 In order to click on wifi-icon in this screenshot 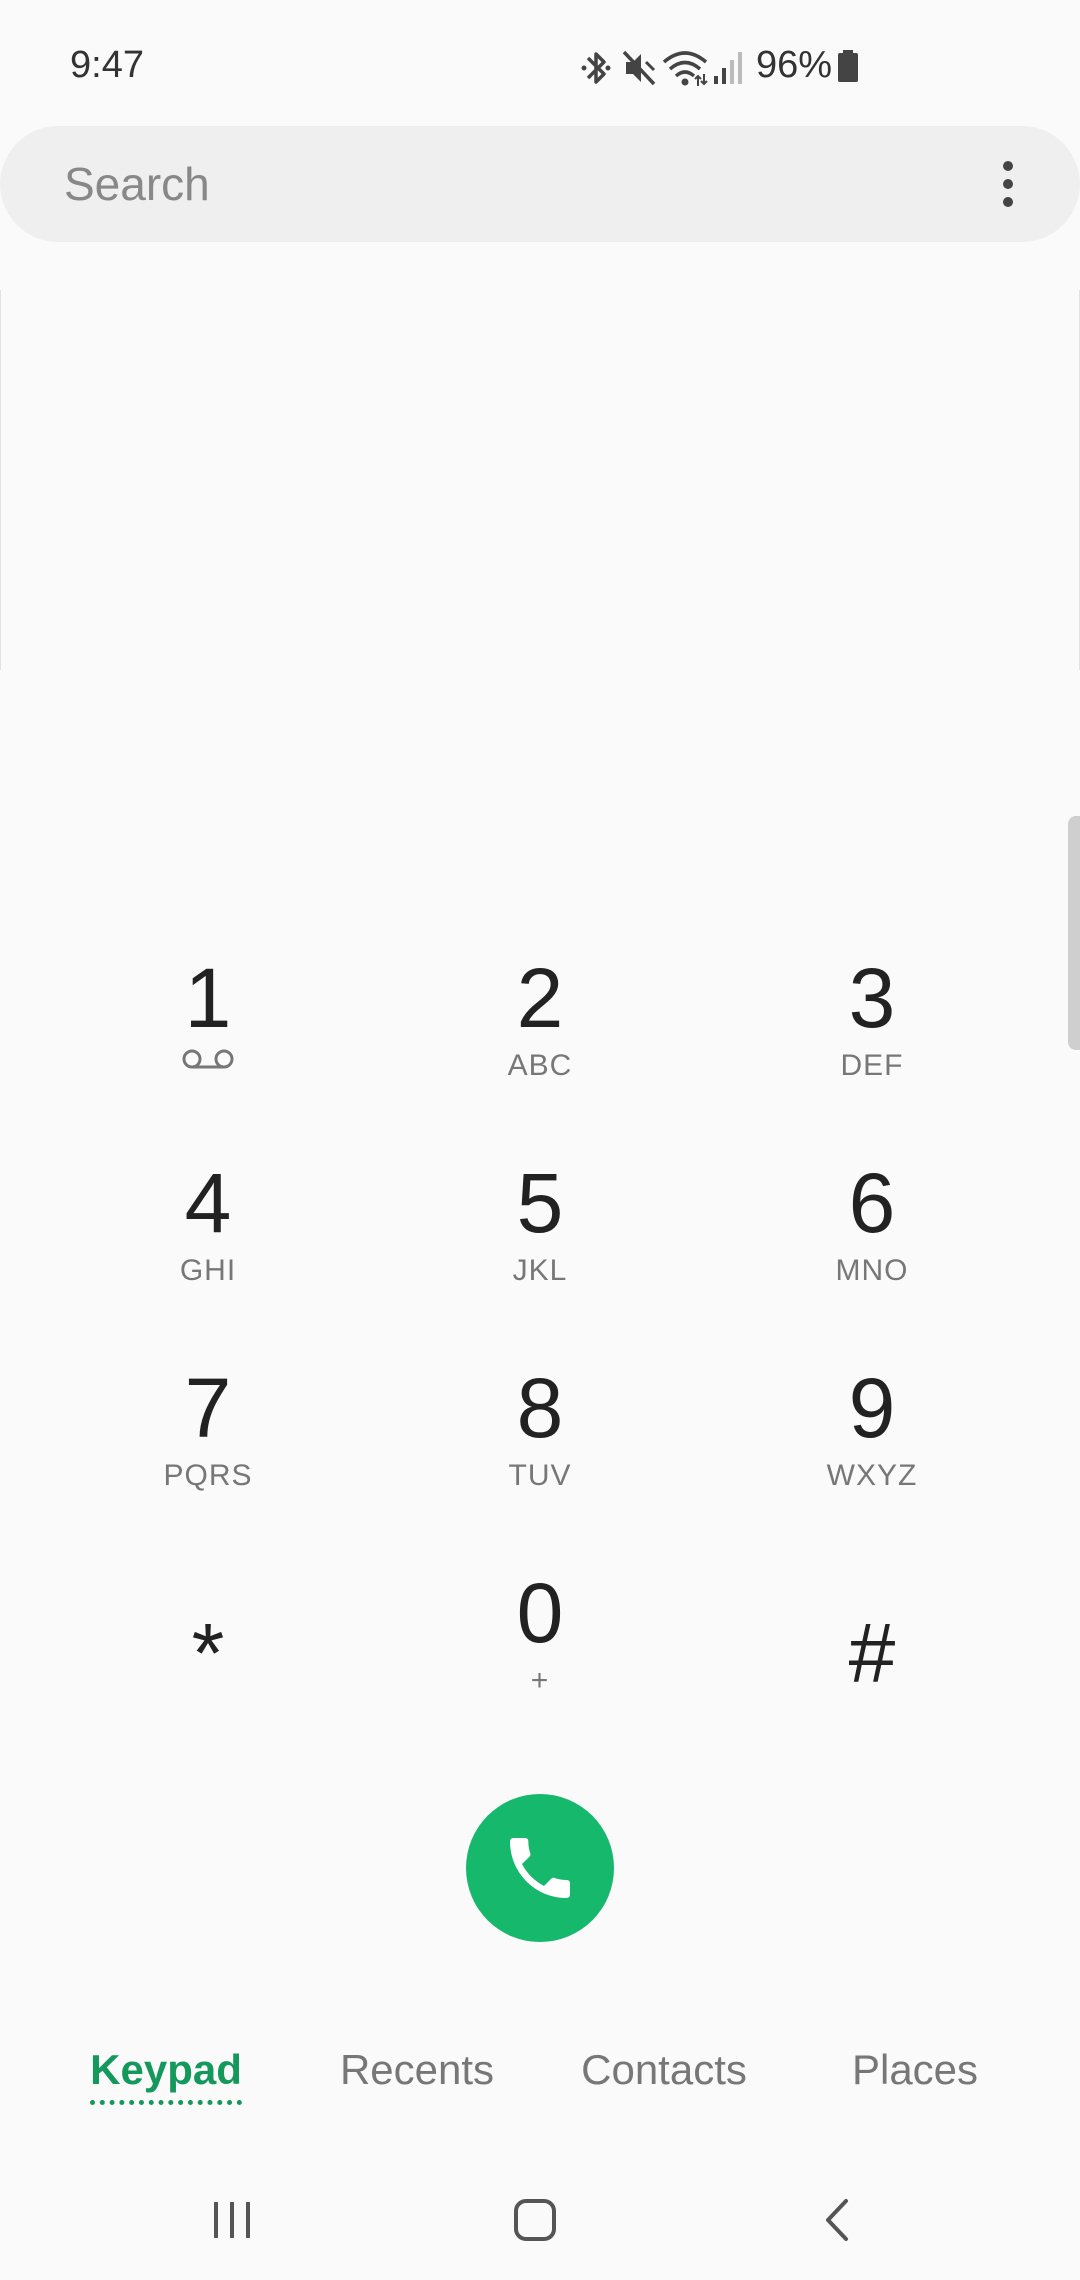, I will do `click(685, 68)`.